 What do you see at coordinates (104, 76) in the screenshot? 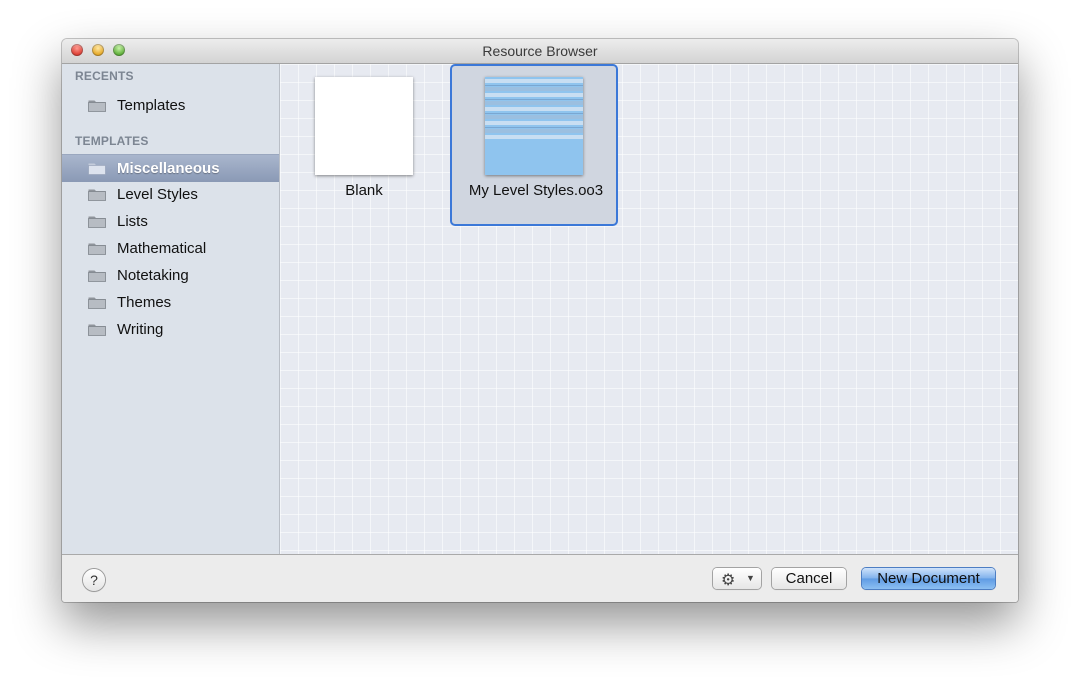
I see `recents-header: RECENTS` at bounding box center [104, 76].